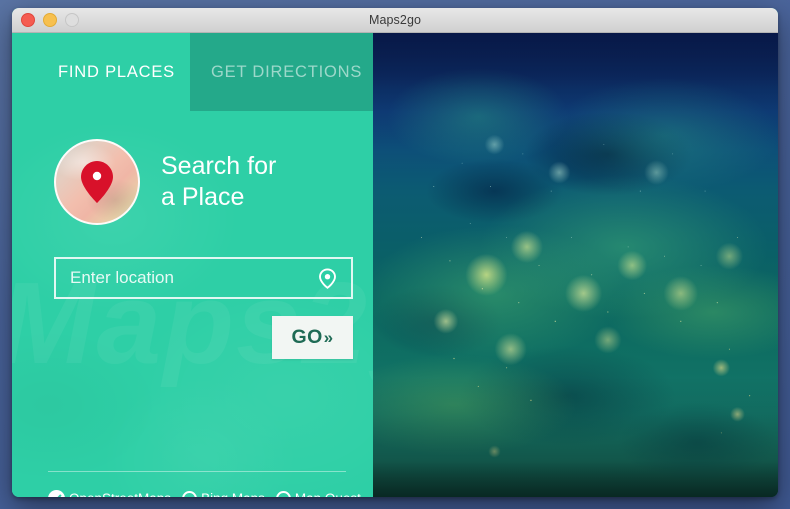 The image size is (790, 509). What do you see at coordinates (182, 337) in the screenshot?
I see `go-button-row: GO »` at bounding box center [182, 337].